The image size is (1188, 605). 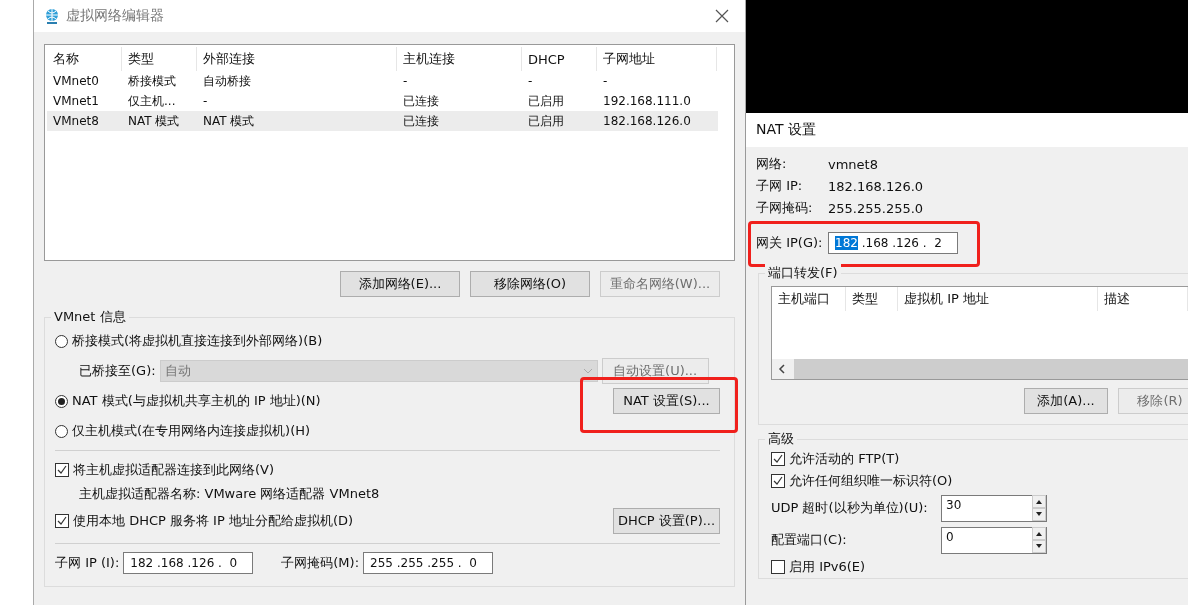 I want to click on column-header: 虚拟机 IP 地址, so click(x=998, y=299).